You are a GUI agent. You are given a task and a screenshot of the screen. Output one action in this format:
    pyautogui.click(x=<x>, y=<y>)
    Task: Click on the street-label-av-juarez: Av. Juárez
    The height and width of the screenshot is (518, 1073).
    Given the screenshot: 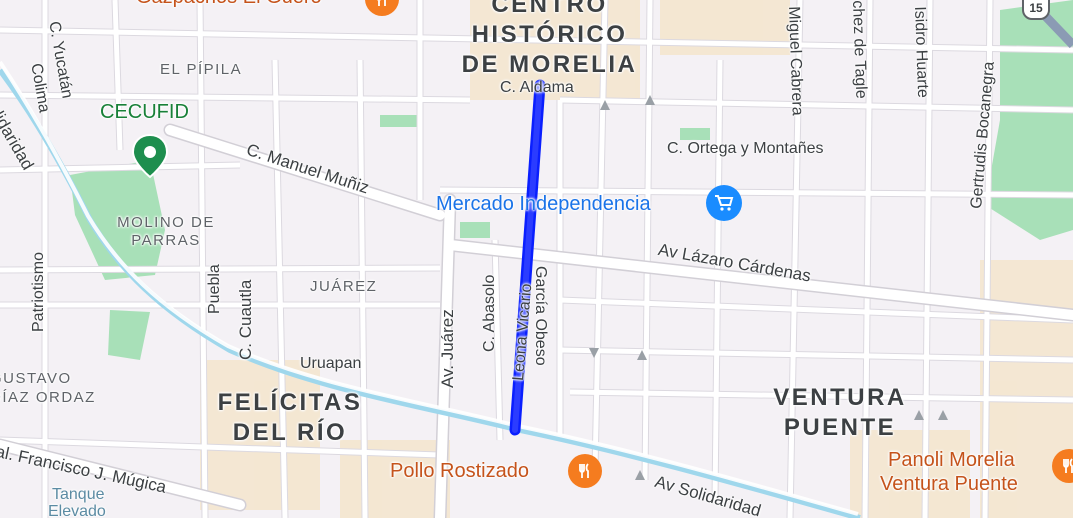 What is the action you would take?
    pyautogui.click(x=447, y=348)
    